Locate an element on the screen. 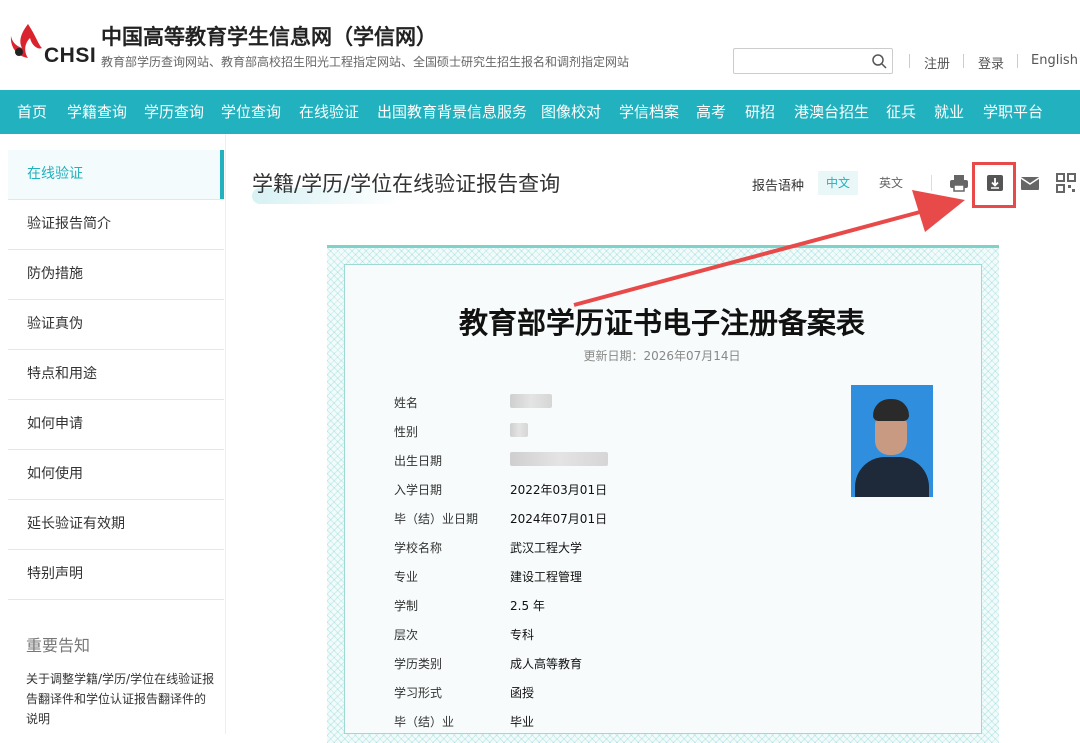 The width and height of the screenshot is (1080, 743). field-label-level: 层次 is located at coordinates (406, 635).